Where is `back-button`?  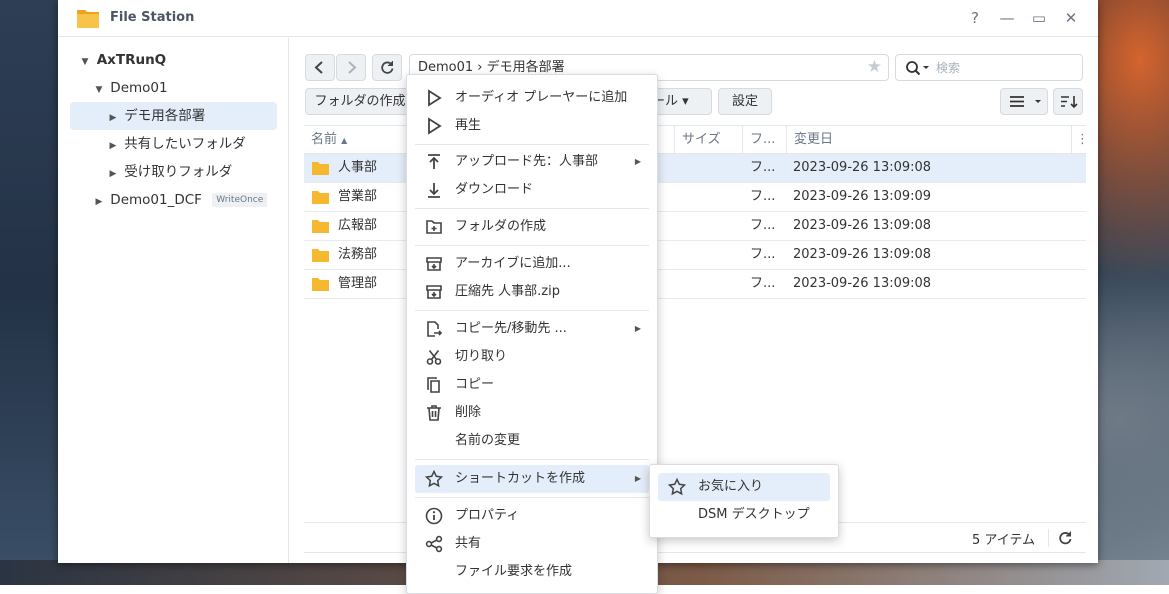 back-button is located at coordinates (320, 67).